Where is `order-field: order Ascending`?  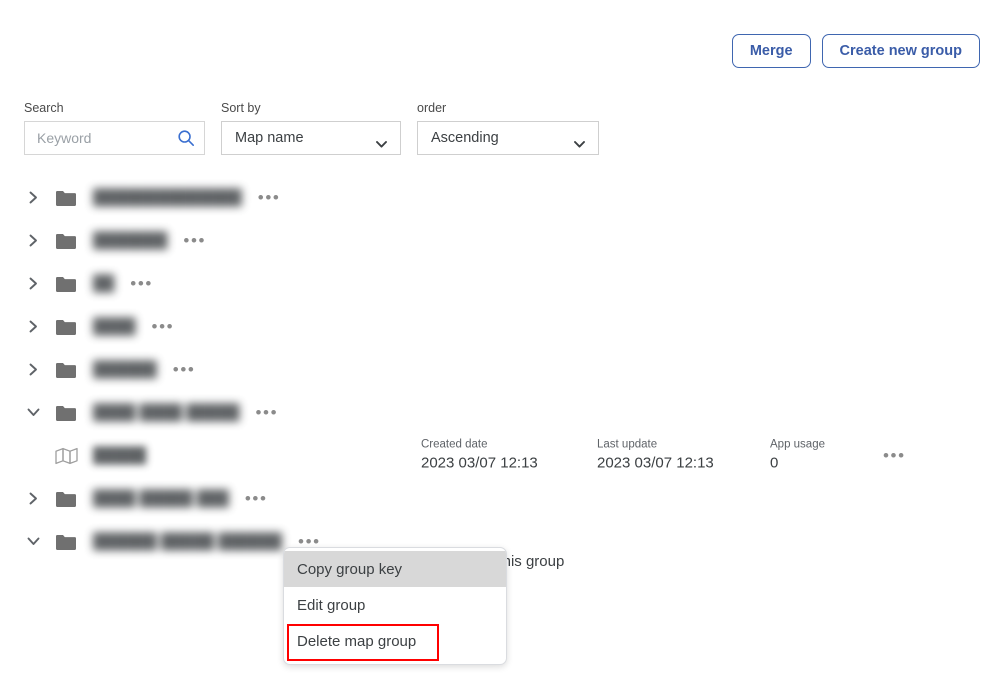 order-field: order Ascending is located at coordinates (508, 128).